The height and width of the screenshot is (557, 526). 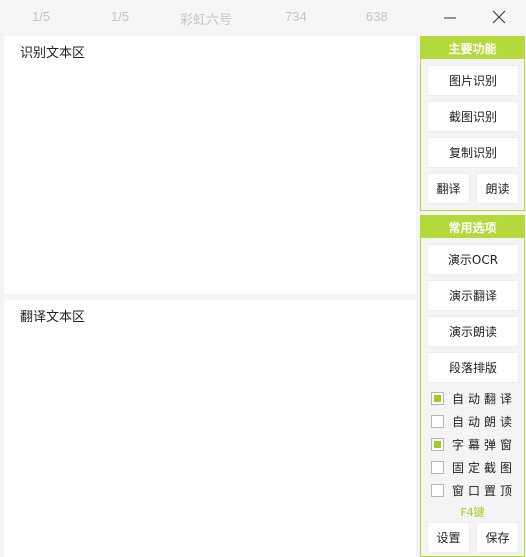 What do you see at coordinates (206, 19) in the screenshot?
I see `title-game-name: 彩虹六号` at bounding box center [206, 19].